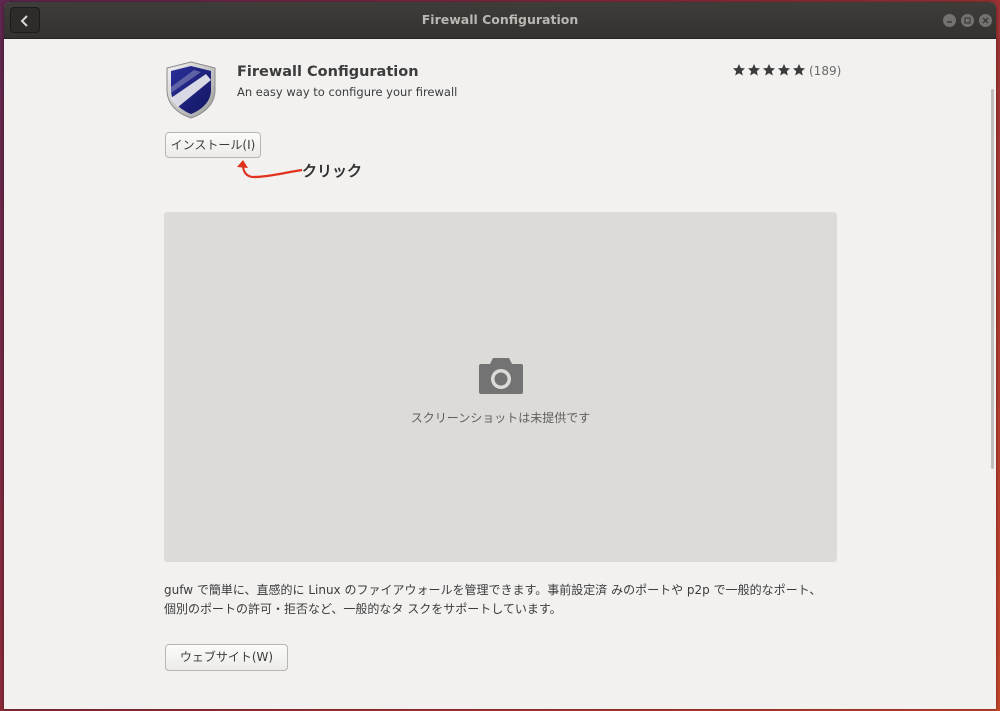 This screenshot has width=1000, height=711. I want to click on minimize-icon, so click(949, 22).